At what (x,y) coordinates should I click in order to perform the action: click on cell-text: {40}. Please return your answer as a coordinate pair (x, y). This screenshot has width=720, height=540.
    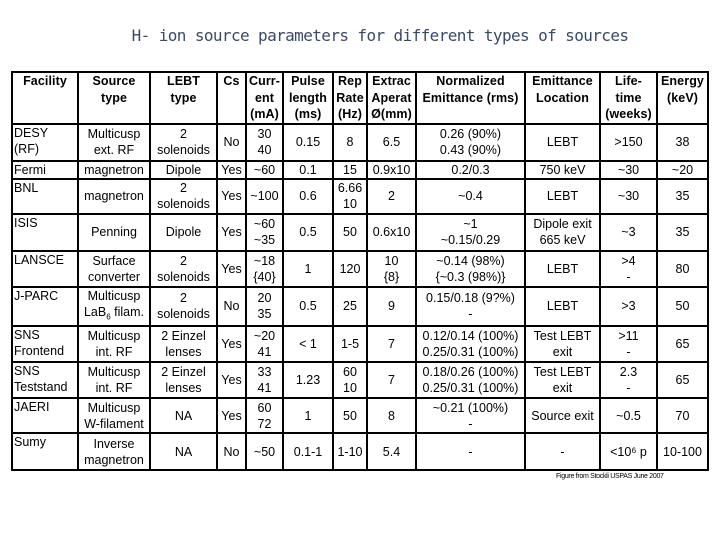
    Looking at the image, I should click on (264, 276).